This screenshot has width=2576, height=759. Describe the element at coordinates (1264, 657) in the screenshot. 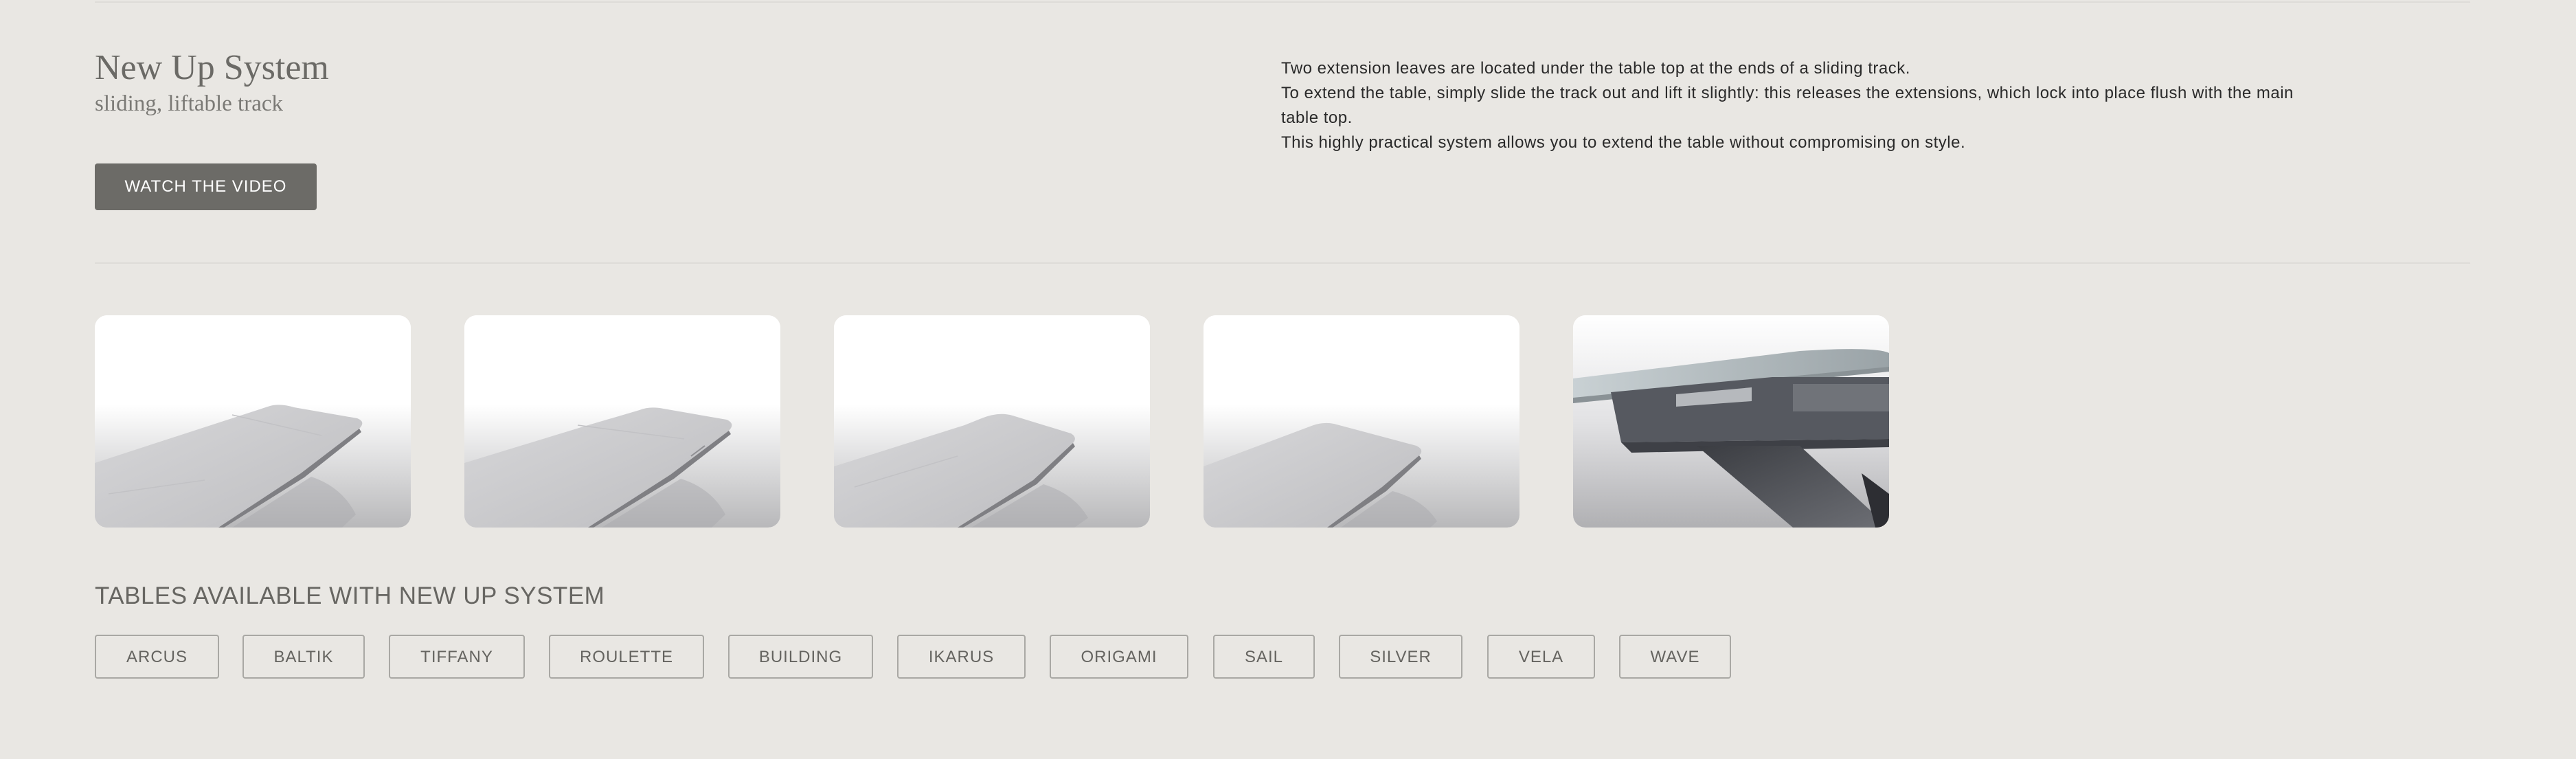

I see `table-tag-sail: SAIL` at that location.